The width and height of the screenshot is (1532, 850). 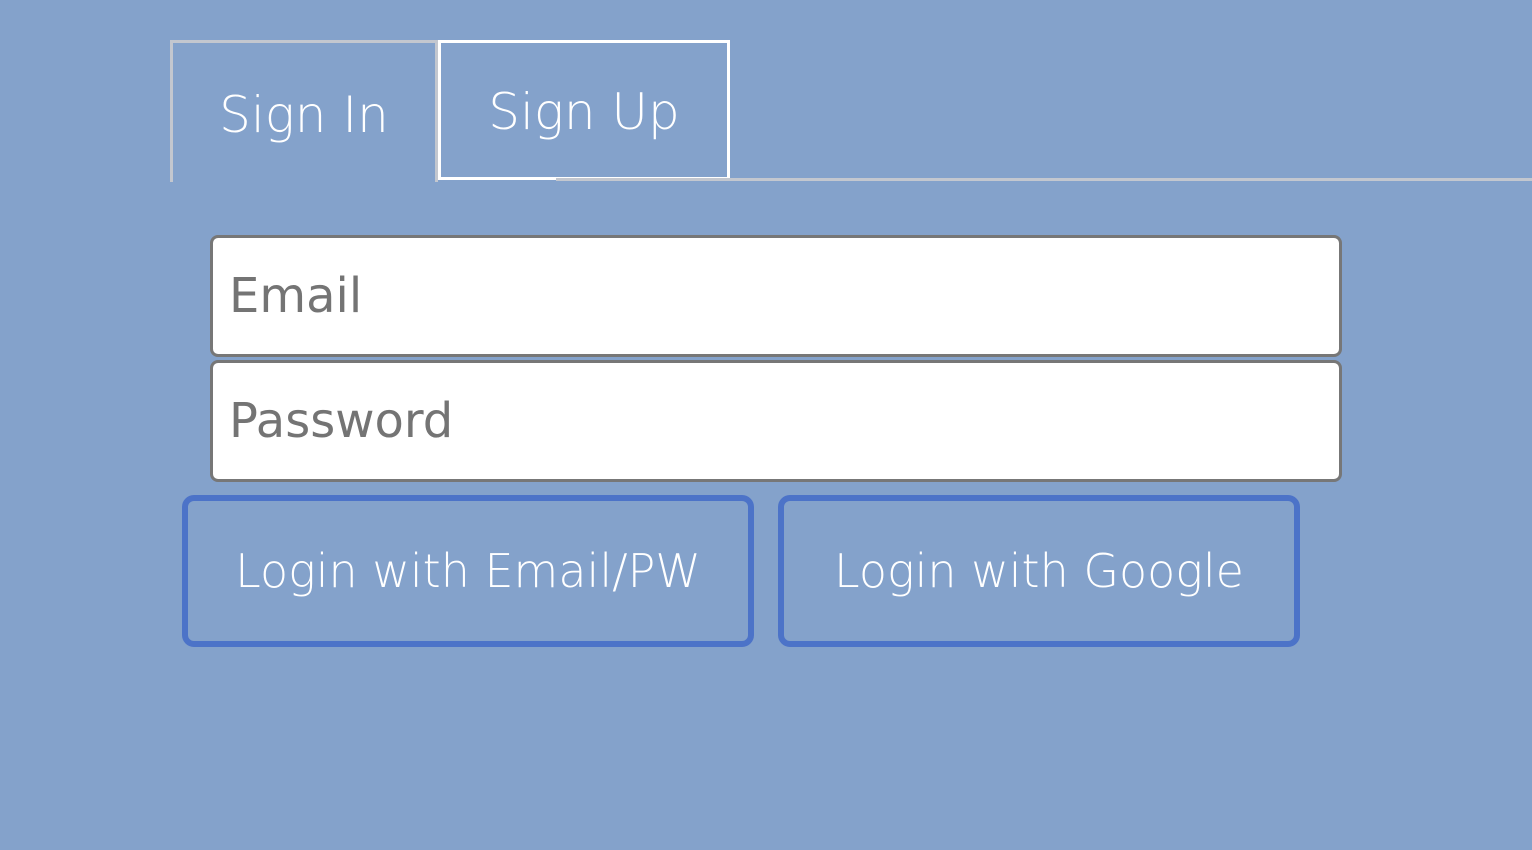 What do you see at coordinates (1039, 571) in the screenshot?
I see `login-google-button: Login with Google` at bounding box center [1039, 571].